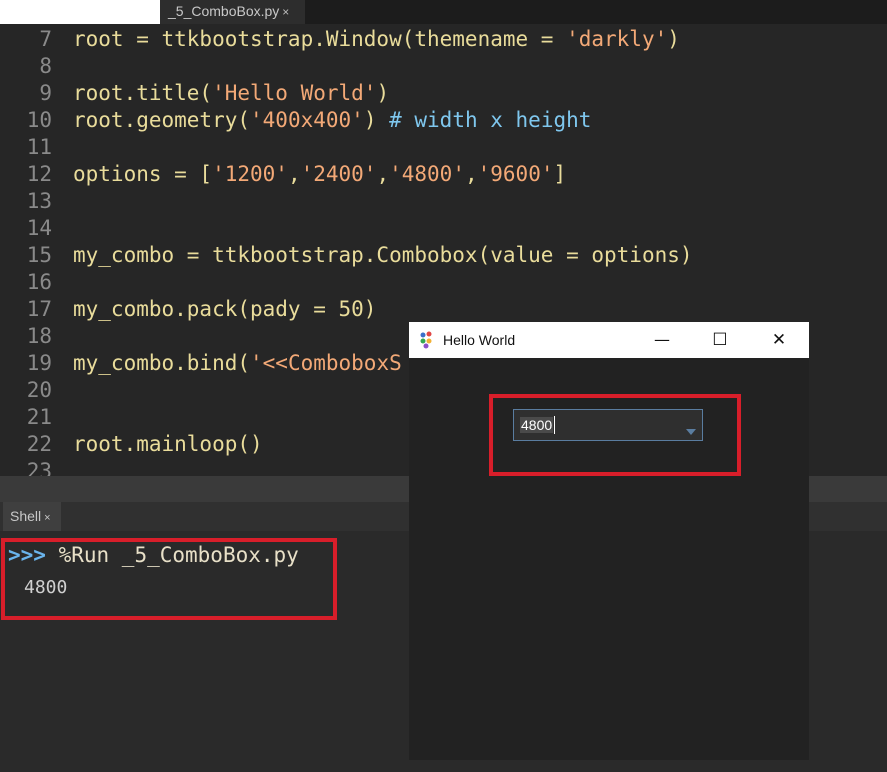 The image size is (887, 772). What do you see at coordinates (39, 120) in the screenshot?
I see `line-number: 10` at bounding box center [39, 120].